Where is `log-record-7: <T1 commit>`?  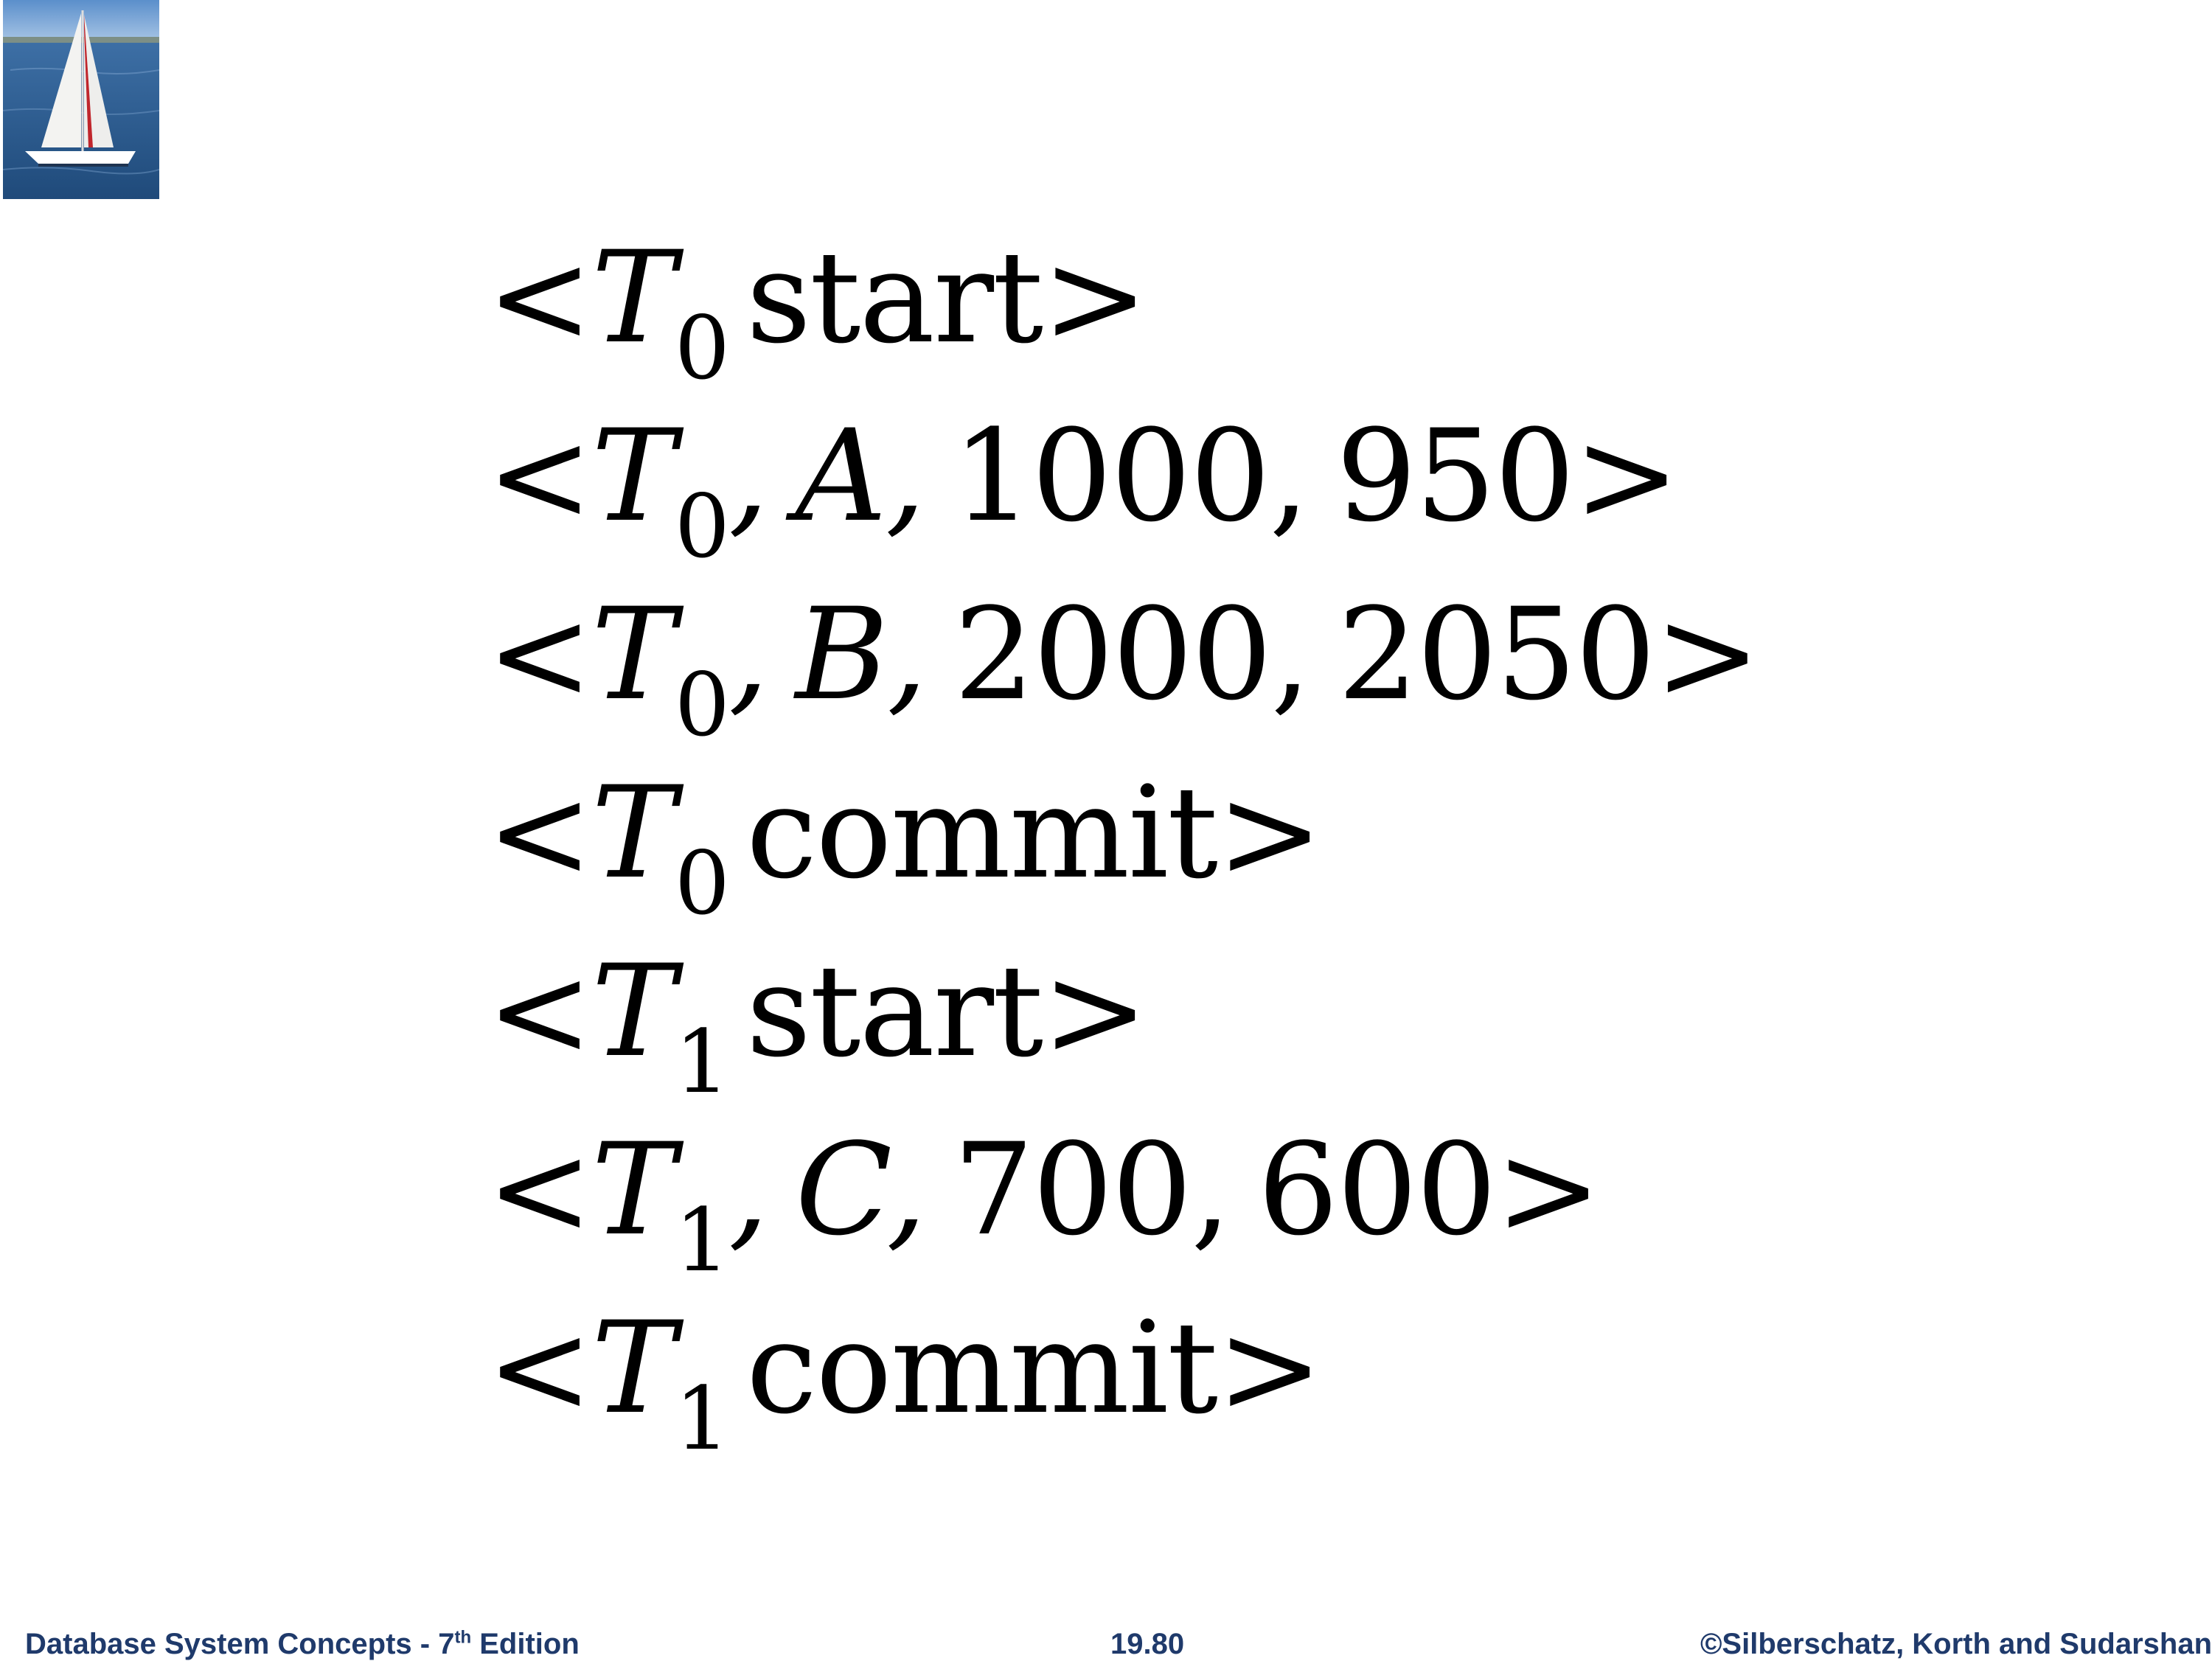 log-record-7: <T1 commit> is located at coordinates (905, 1381).